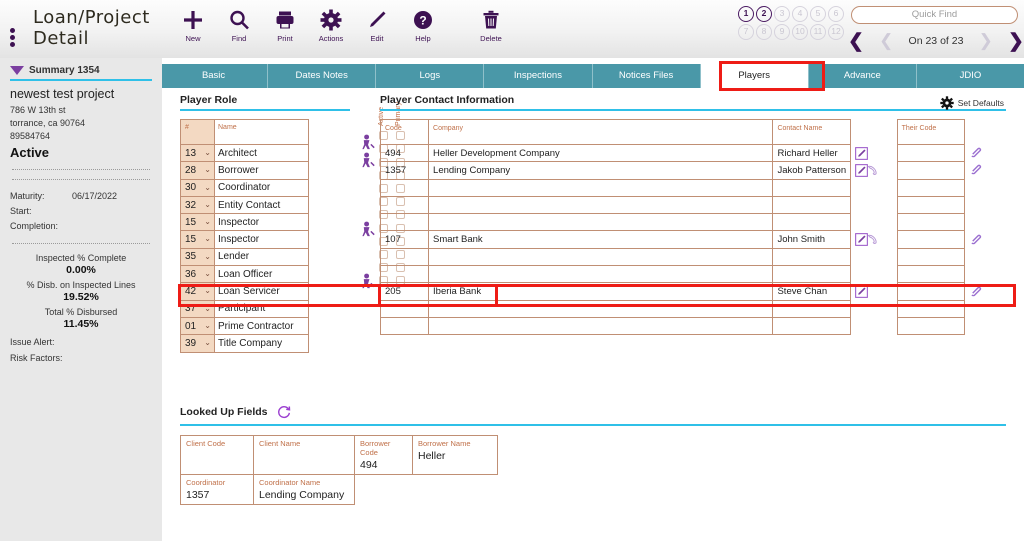 Image resolution: width=1024 pixels, height=541 pixels. What do you see at coordinates (692, 239) in the screenshot?
I see `table-row: 107 Smart Bank John Smith` at bounding box center [692, 239].